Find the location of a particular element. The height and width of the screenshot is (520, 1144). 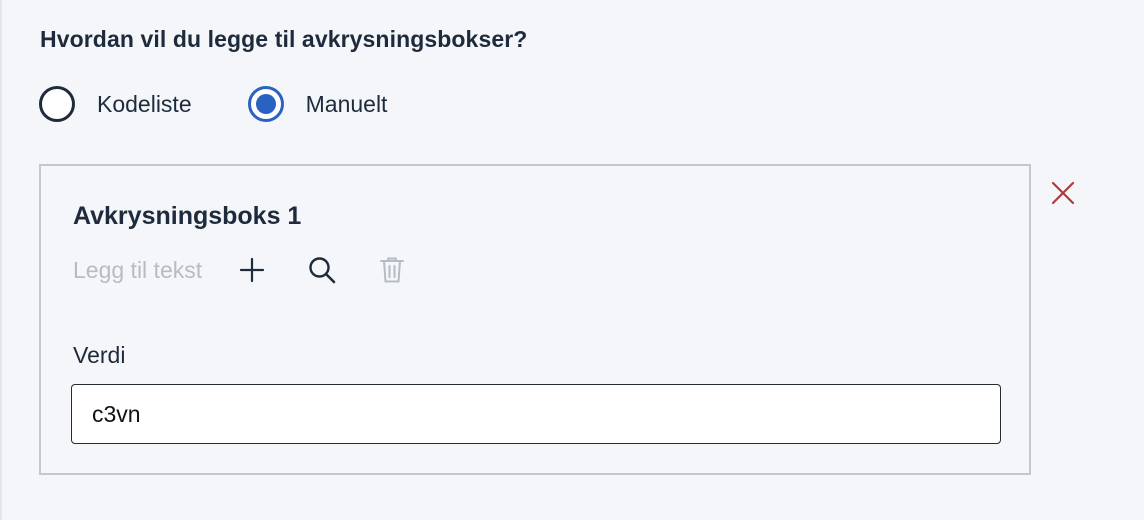

radio-label-manuelt: Manuelt is located at coordinates (346, 103).